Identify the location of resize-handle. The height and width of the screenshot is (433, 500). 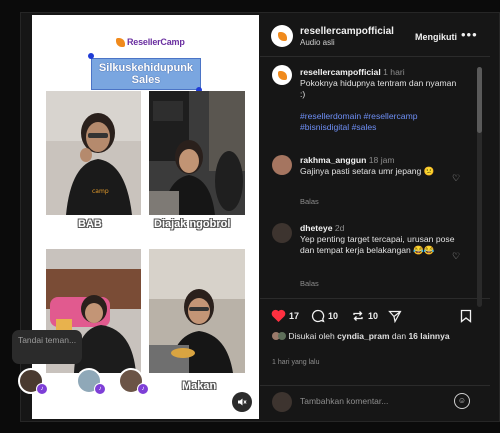
(91, 56).